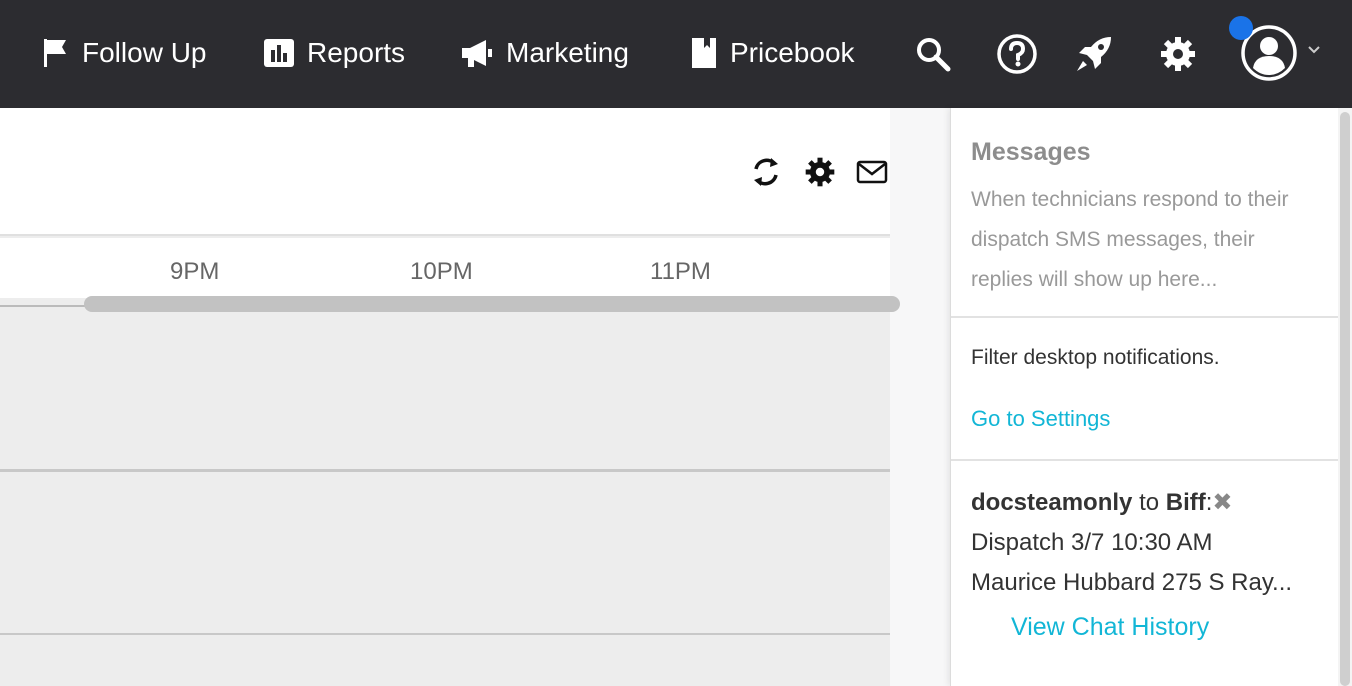 The height and width of the screenshot is (686, 1352). Describe the element at coordinates (441, 271) in the screenshot. I see `time-label-10pm: 10PM` at that location.